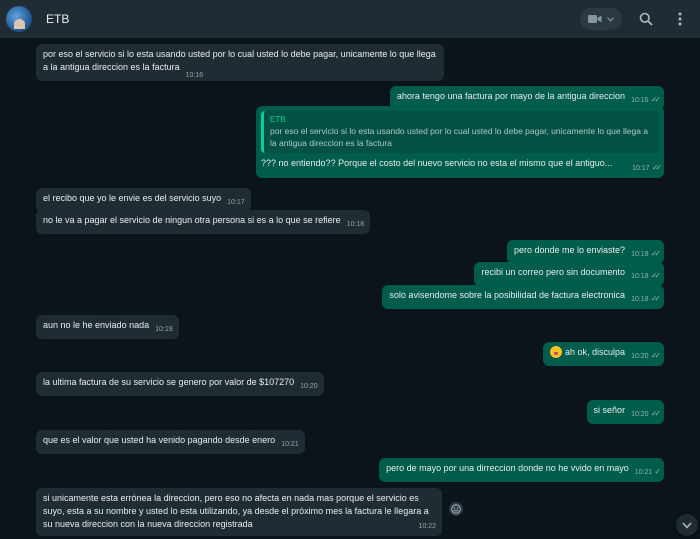 Image resolution: width=700 pixels, height=539 pixels. Describe the element at coordinates (164, 329) in the screenshot. I see `message-time: 10:19` at that location.